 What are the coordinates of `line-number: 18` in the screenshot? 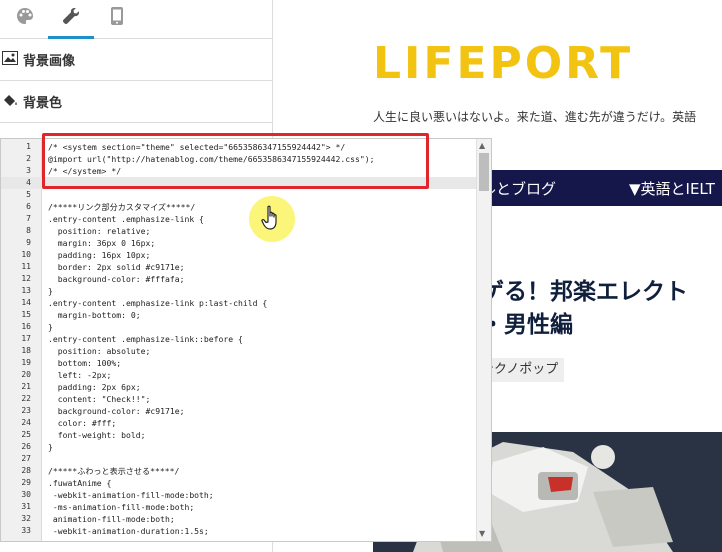 It's located at (26, 350).